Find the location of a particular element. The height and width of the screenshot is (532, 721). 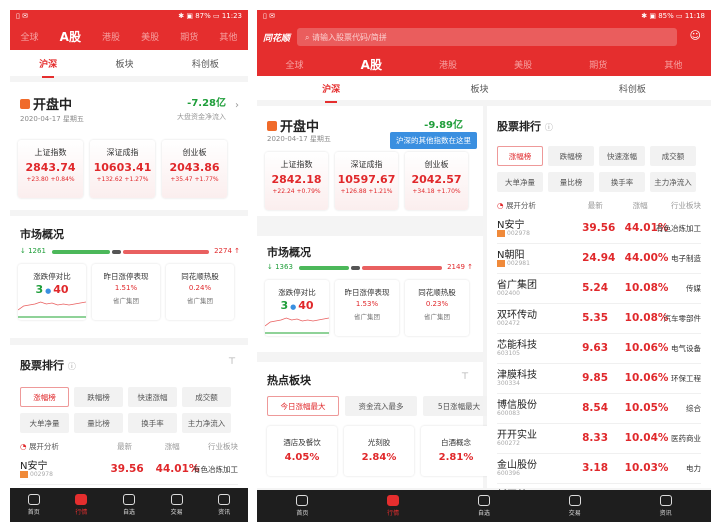

table-row: 博信股份 600083 8.54 10.05% 综合 is located at coordinates (599, 409).